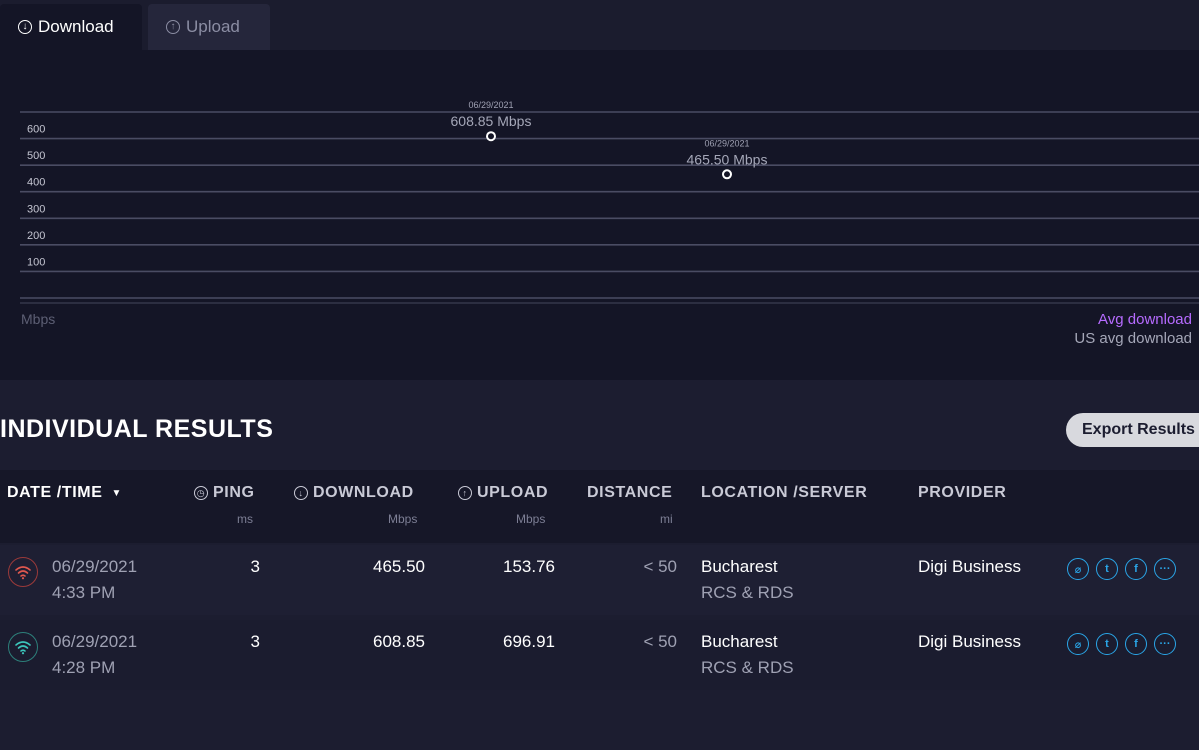 The image size is (1199, 750). What do you see at coordinates (36, 183) in the screenshot?
I see `chart-ytick-label: 400` at bounding box center [36, 183].